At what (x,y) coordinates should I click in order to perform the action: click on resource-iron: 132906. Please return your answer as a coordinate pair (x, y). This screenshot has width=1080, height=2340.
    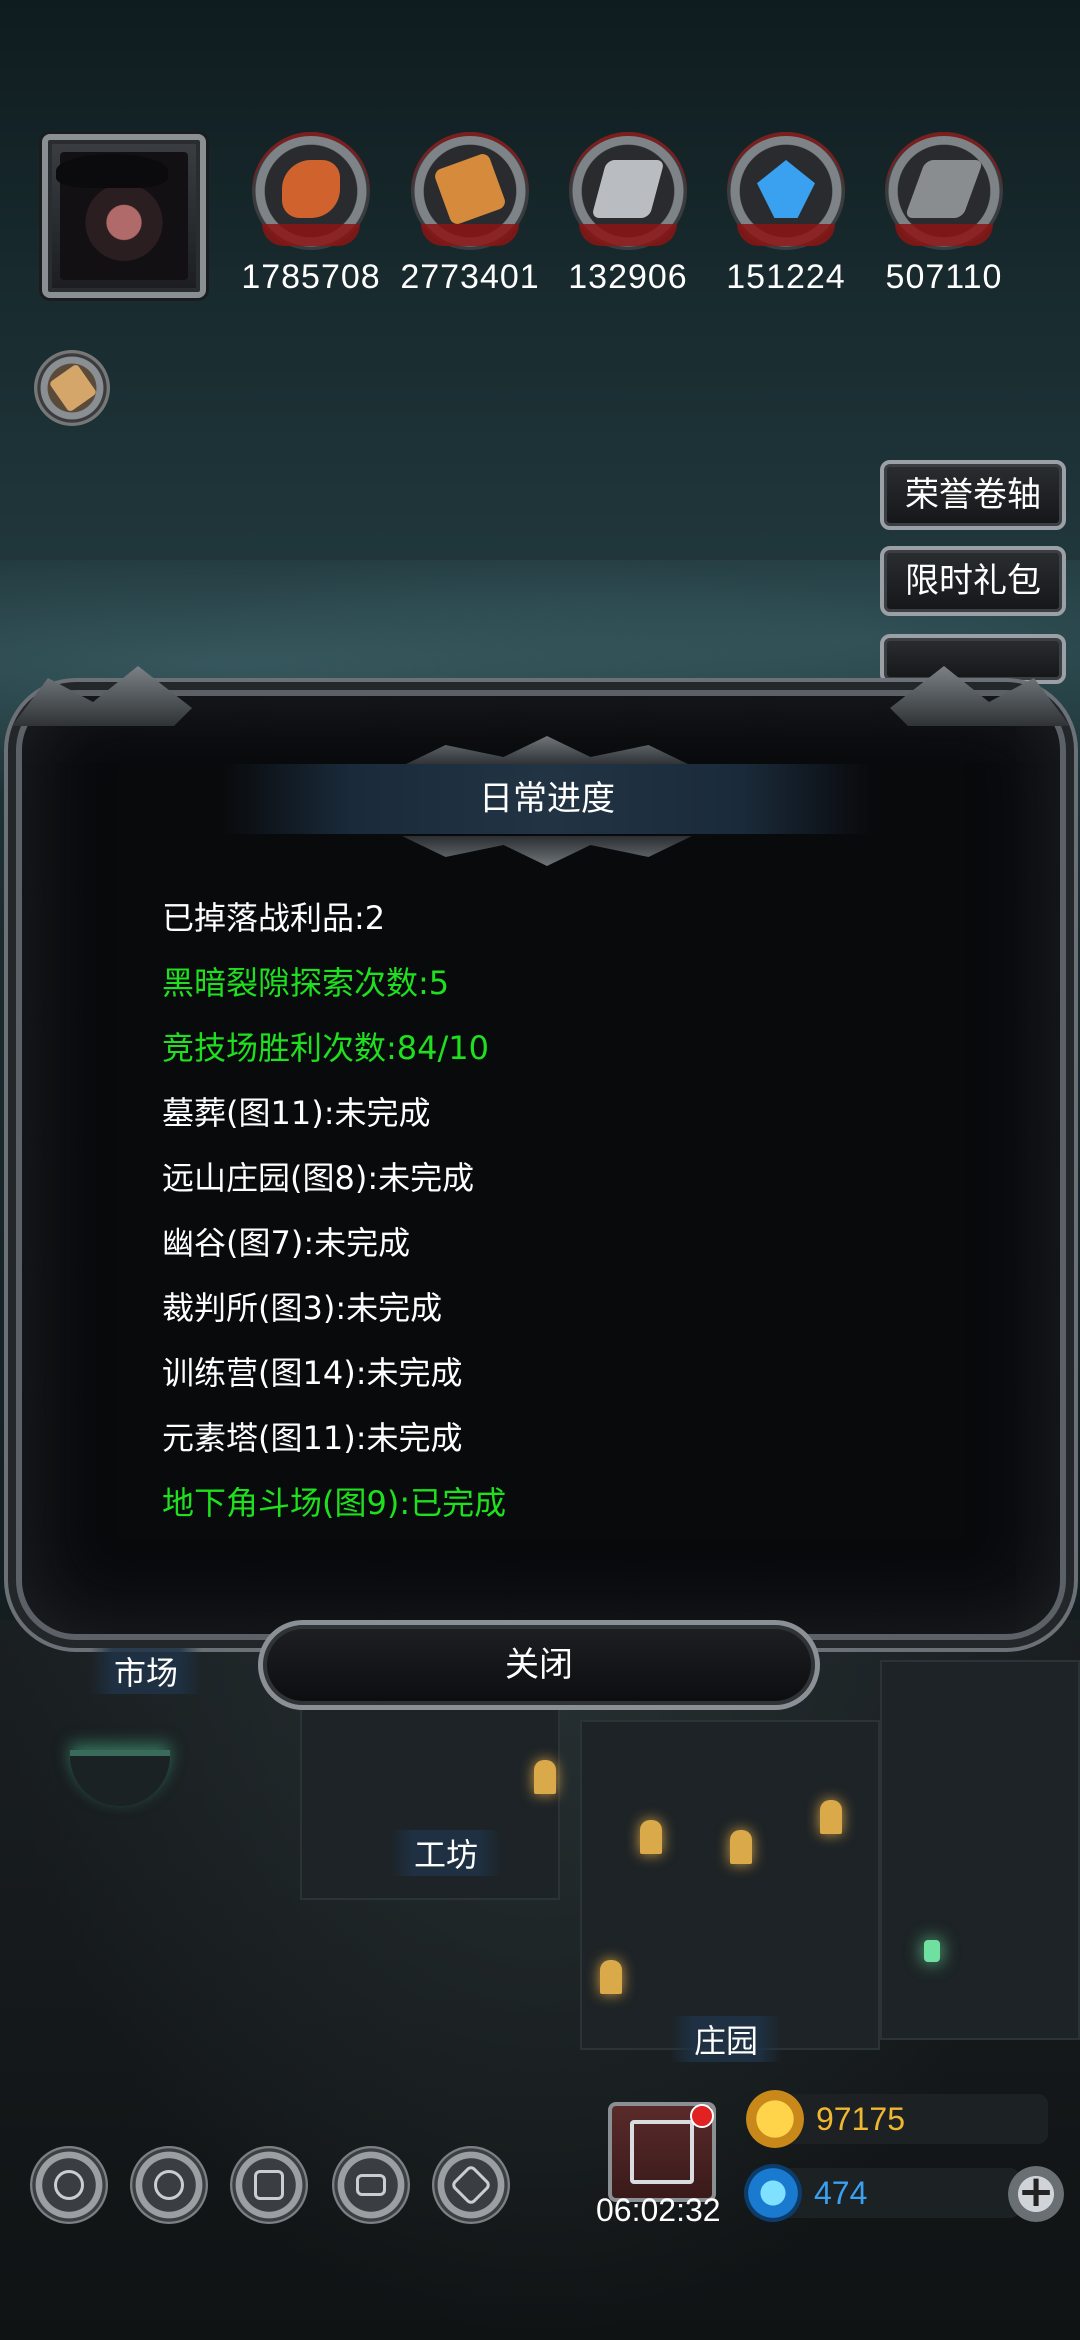
    Looking at the image, I should click on (628, 214).